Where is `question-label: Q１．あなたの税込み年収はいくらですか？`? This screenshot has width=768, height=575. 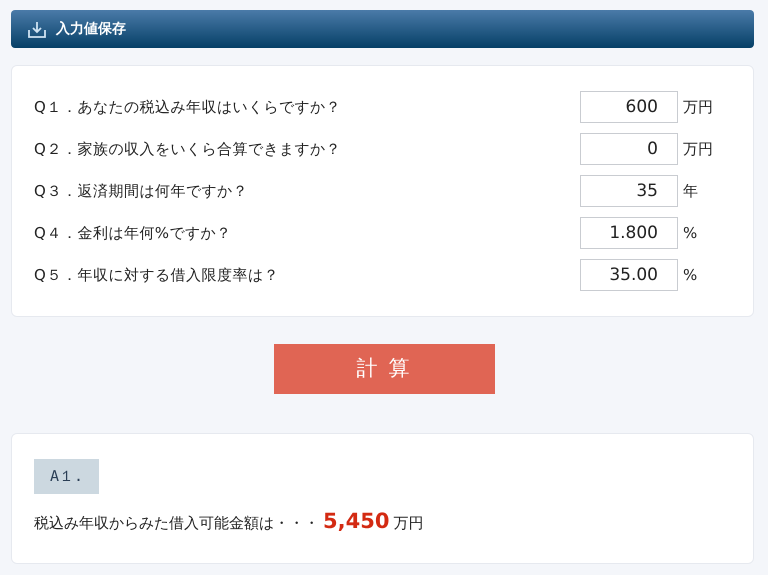 question-label: Q１．あなたの税込み年収はいくらですか？ is located at coordinates (187, 107).